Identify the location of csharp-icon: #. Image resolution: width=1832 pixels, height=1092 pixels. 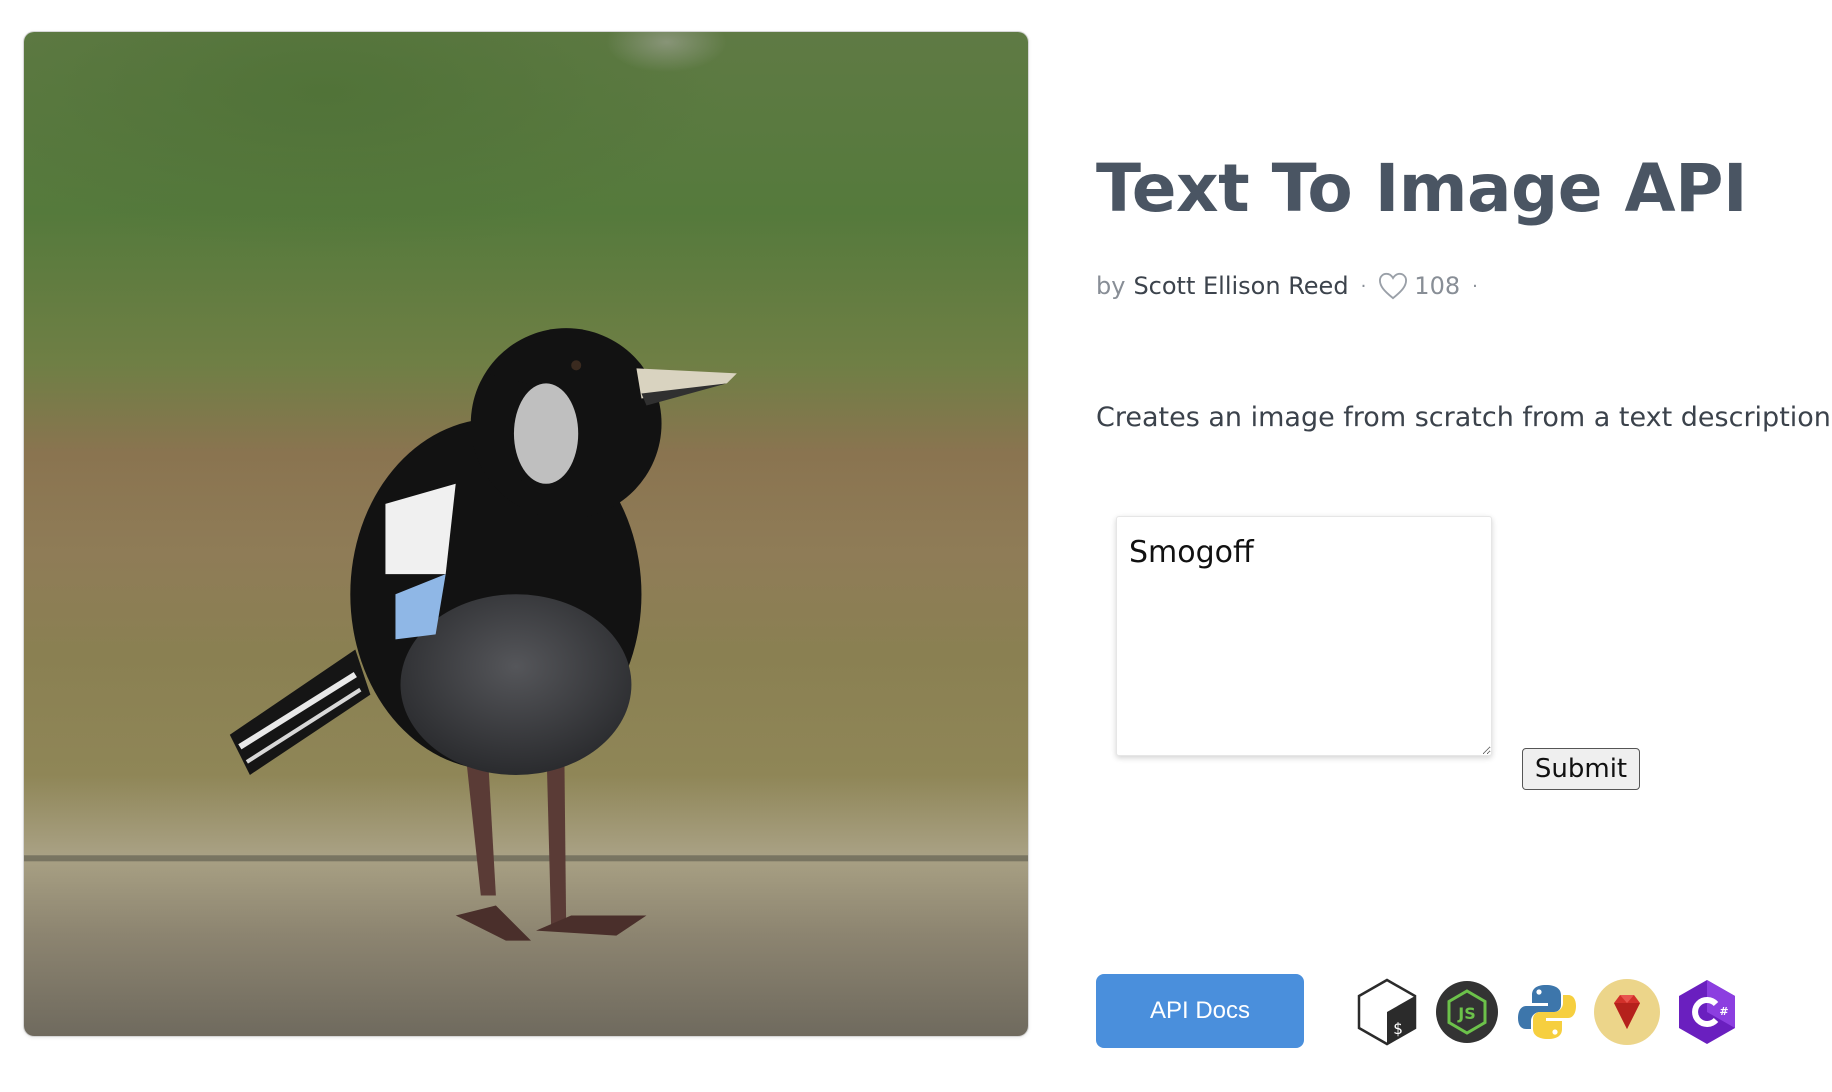
(1707, 1012).